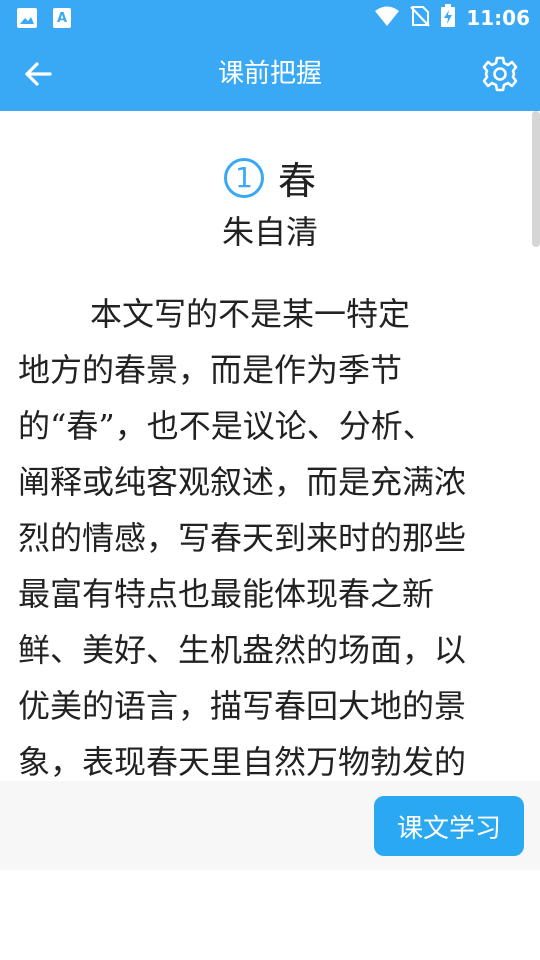 This screenshot has height=960, width=540. What do you see at coordinates (296, 181) in the screenshot?
I see `lesson-title: 春` at bounding box center [296, 181].